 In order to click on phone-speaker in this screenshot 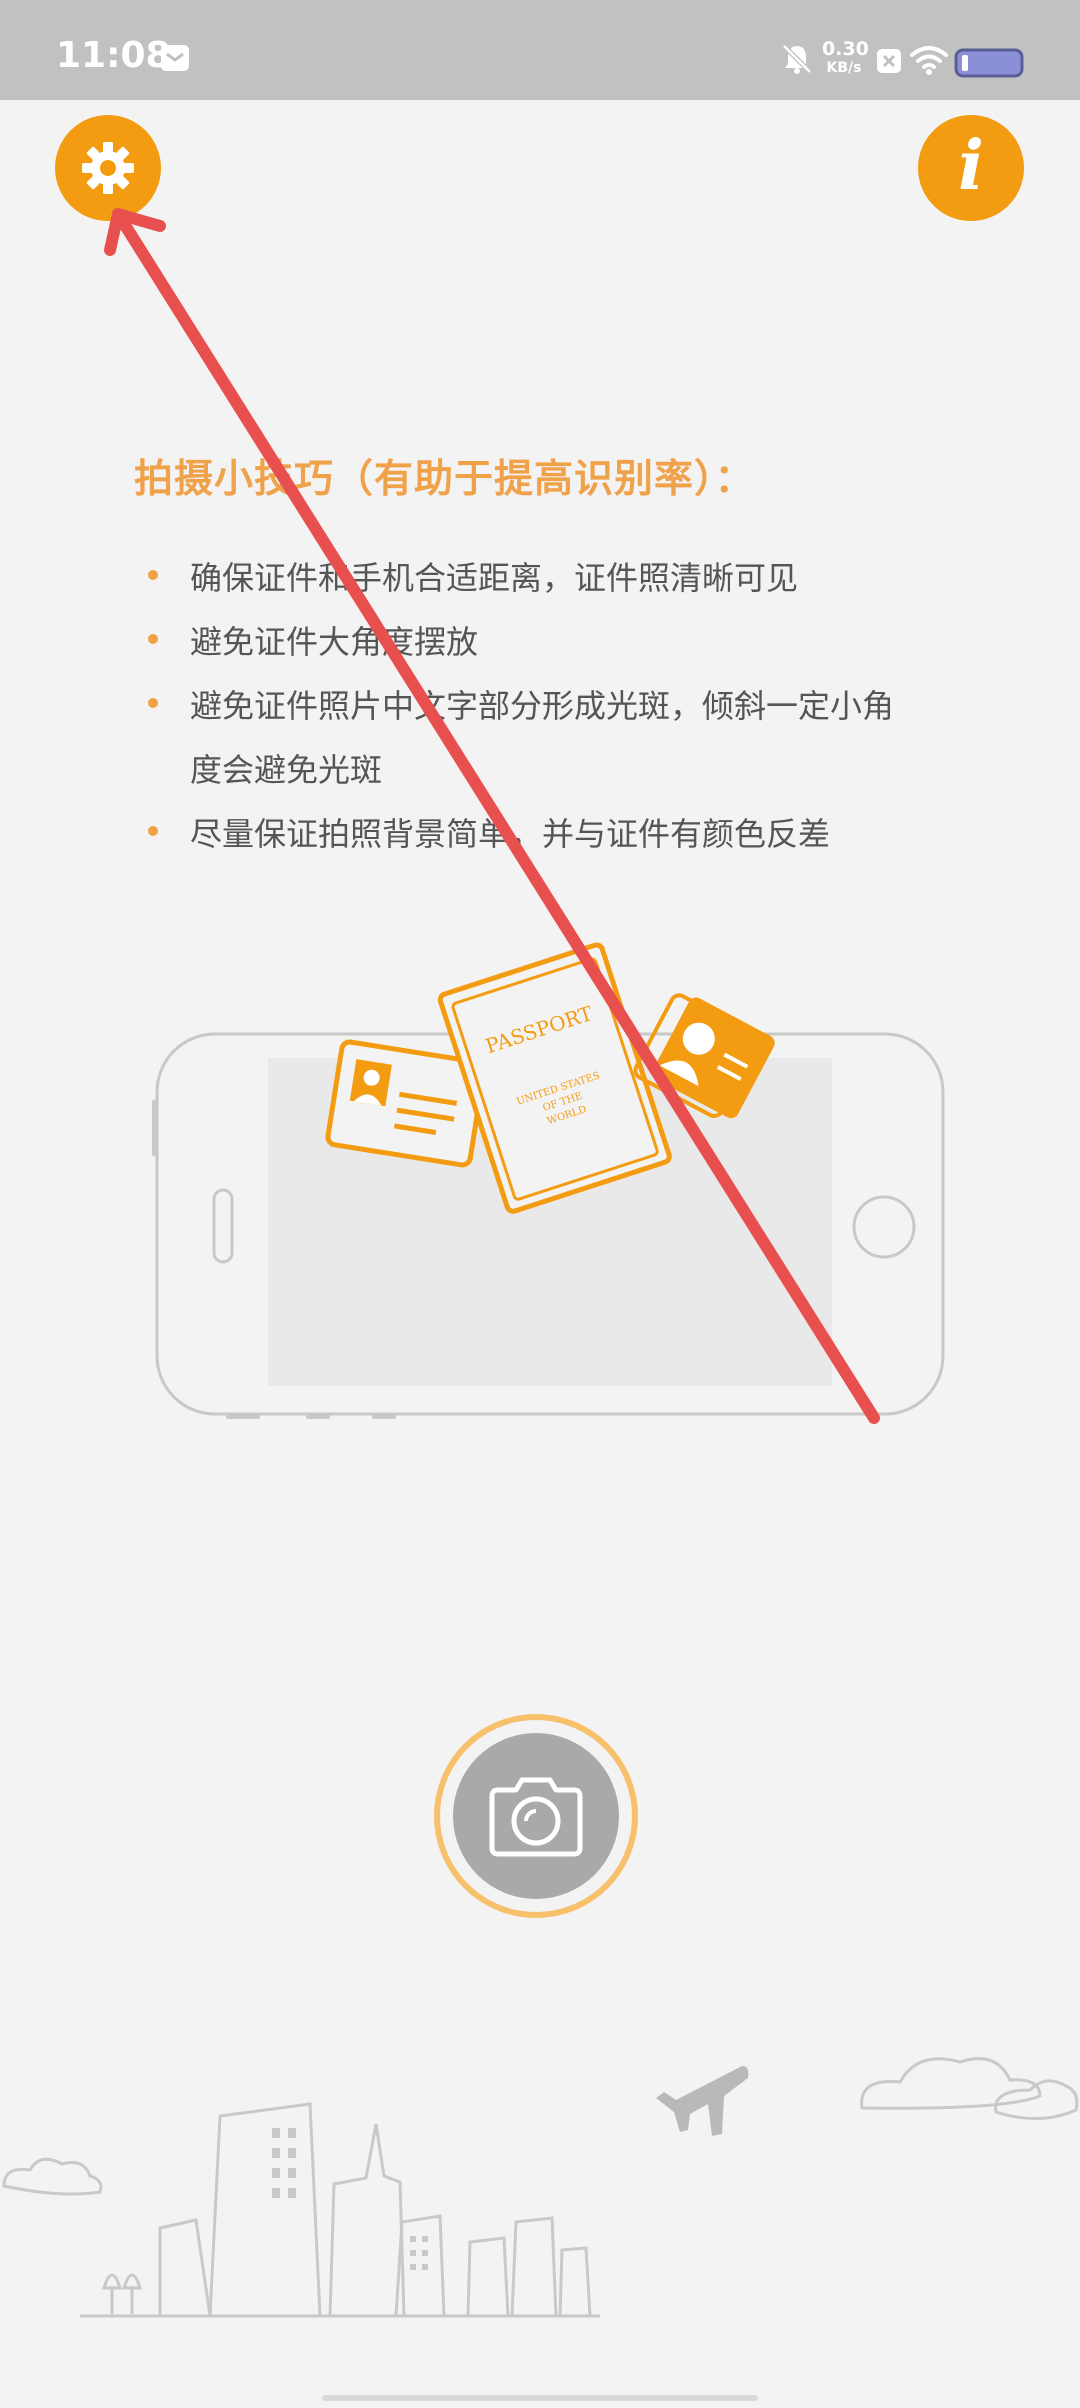, I will do `click(223, 1226)`.